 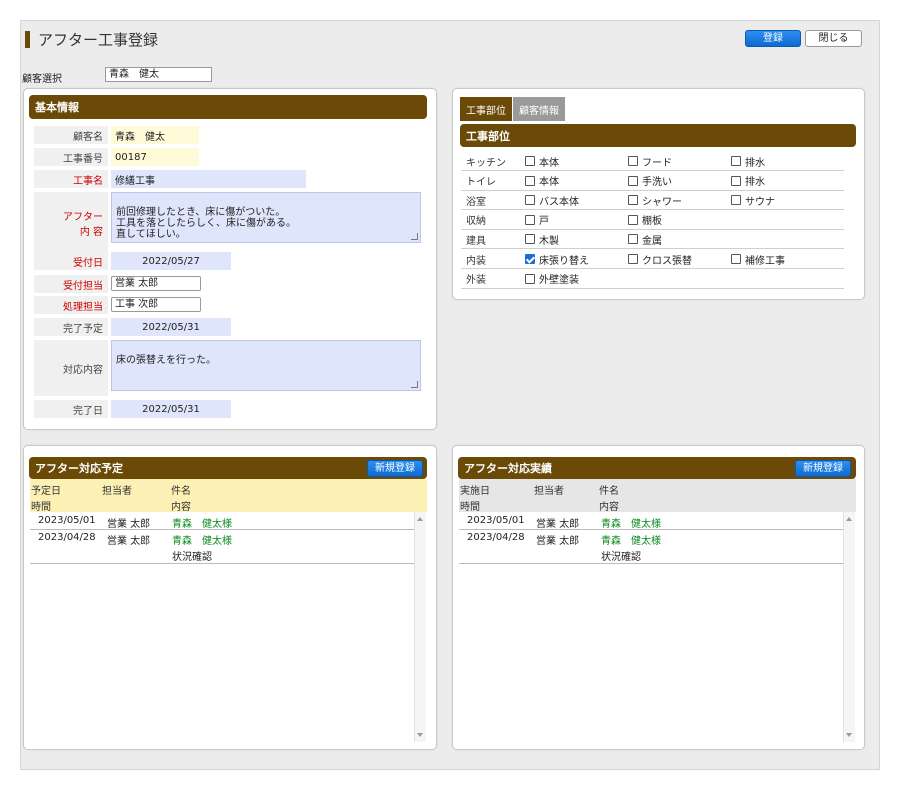 I want to click on work-no-row: 工事番号 00187, so click(x=116, y=157).